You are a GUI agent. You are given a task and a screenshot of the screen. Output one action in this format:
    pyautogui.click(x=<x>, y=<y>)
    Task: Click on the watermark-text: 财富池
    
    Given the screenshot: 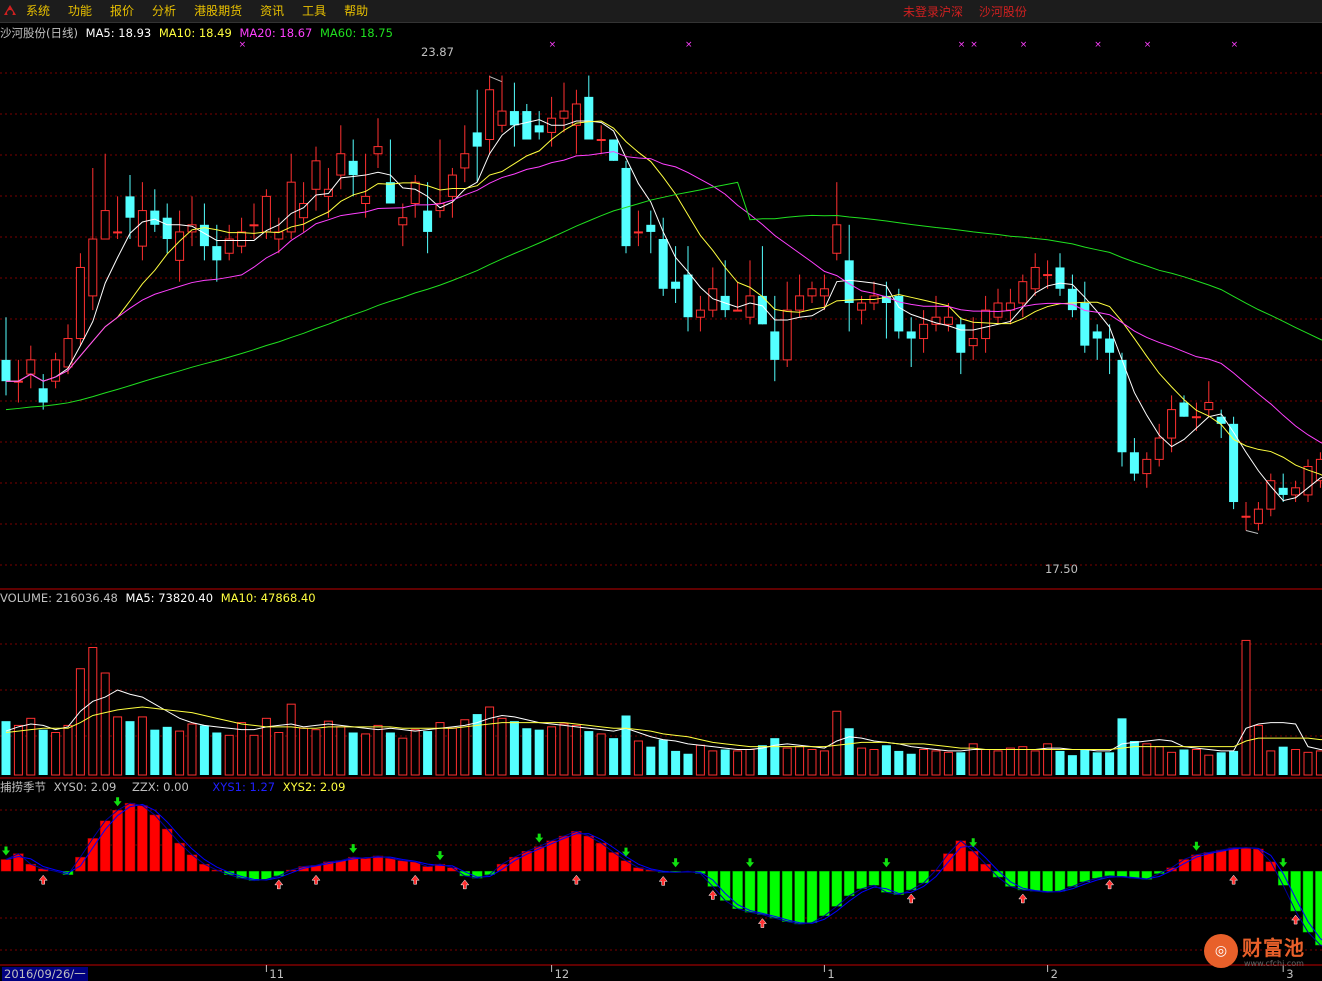 What is the action you would take?
    pyautogui.click(x=1273, y=948)
    